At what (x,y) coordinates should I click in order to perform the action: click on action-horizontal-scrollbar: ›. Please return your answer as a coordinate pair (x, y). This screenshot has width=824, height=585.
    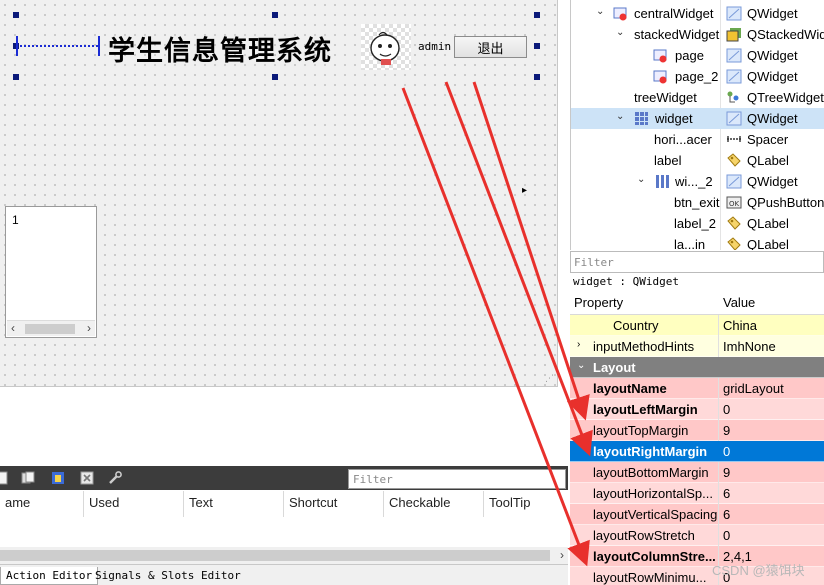
    Looking at the image, I should click on (284, 555).